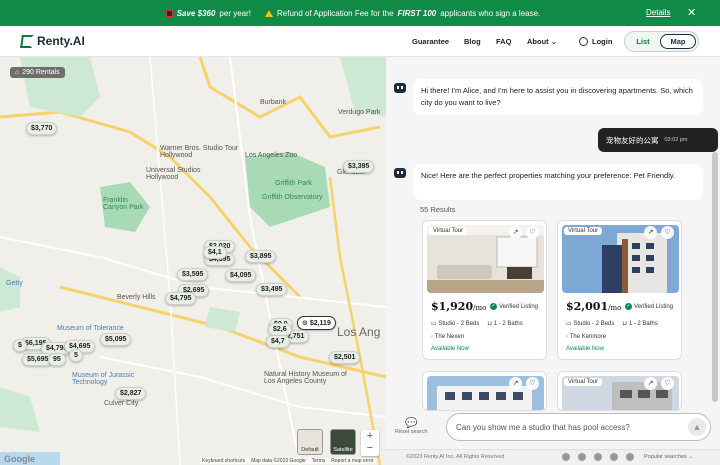 Image resolution: width=720 pixels, height=465 pixels. I want to click on price-pin: $2,827, so click(131, 393).